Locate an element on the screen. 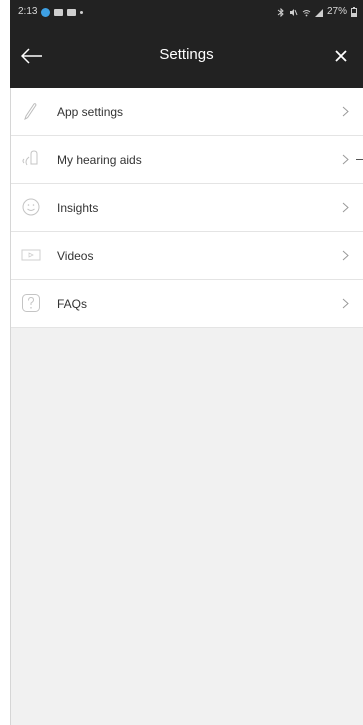 This screenshot has width=363, height=725. menu-item-my-hearing-aids: My hearing aids is located at coordinates (187, 160).